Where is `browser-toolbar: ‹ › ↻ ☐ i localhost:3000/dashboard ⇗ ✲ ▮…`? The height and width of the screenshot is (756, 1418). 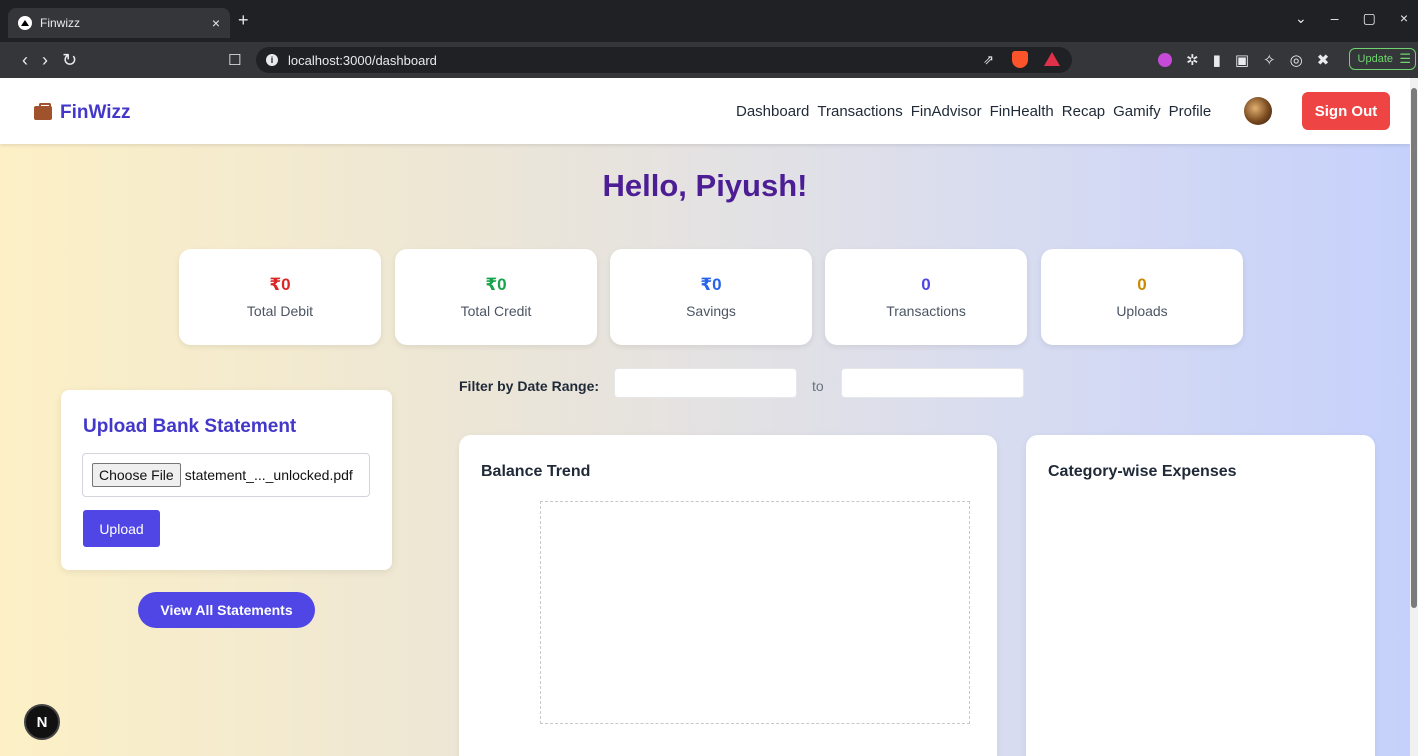 browser-toolbar: ‹ › ↻ ☐ i localhost:3000/dashboard ⇗ ✲ ▮… is located at coordinates (709, 60).